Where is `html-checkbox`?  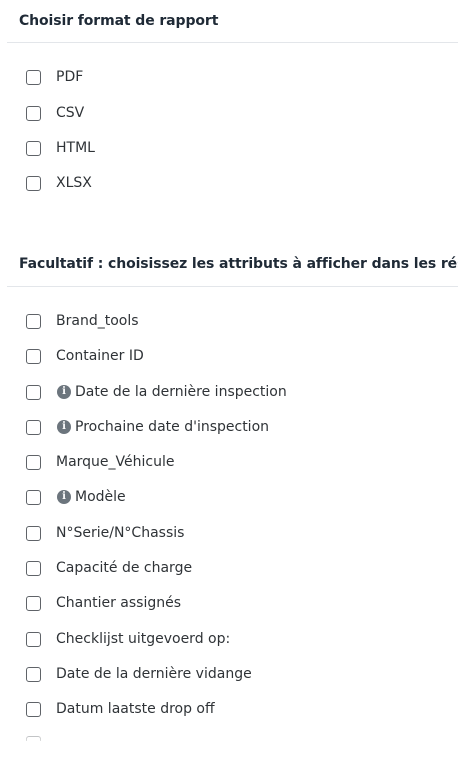
html-checkbox is located at coordinates (33, 148).